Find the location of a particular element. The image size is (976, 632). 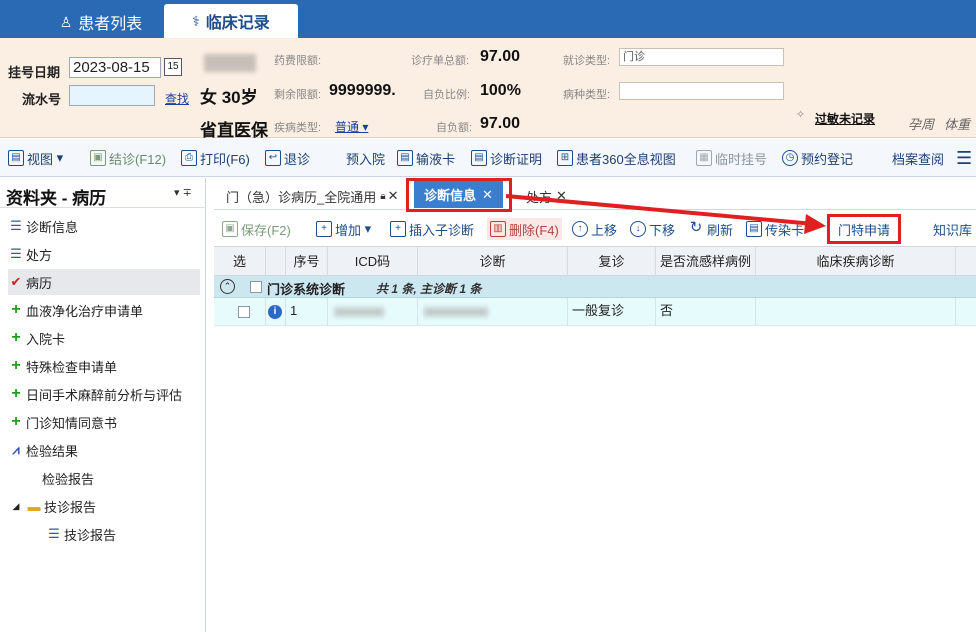

tab-prescription-label: 处方 is located at coordinates (539, 197).